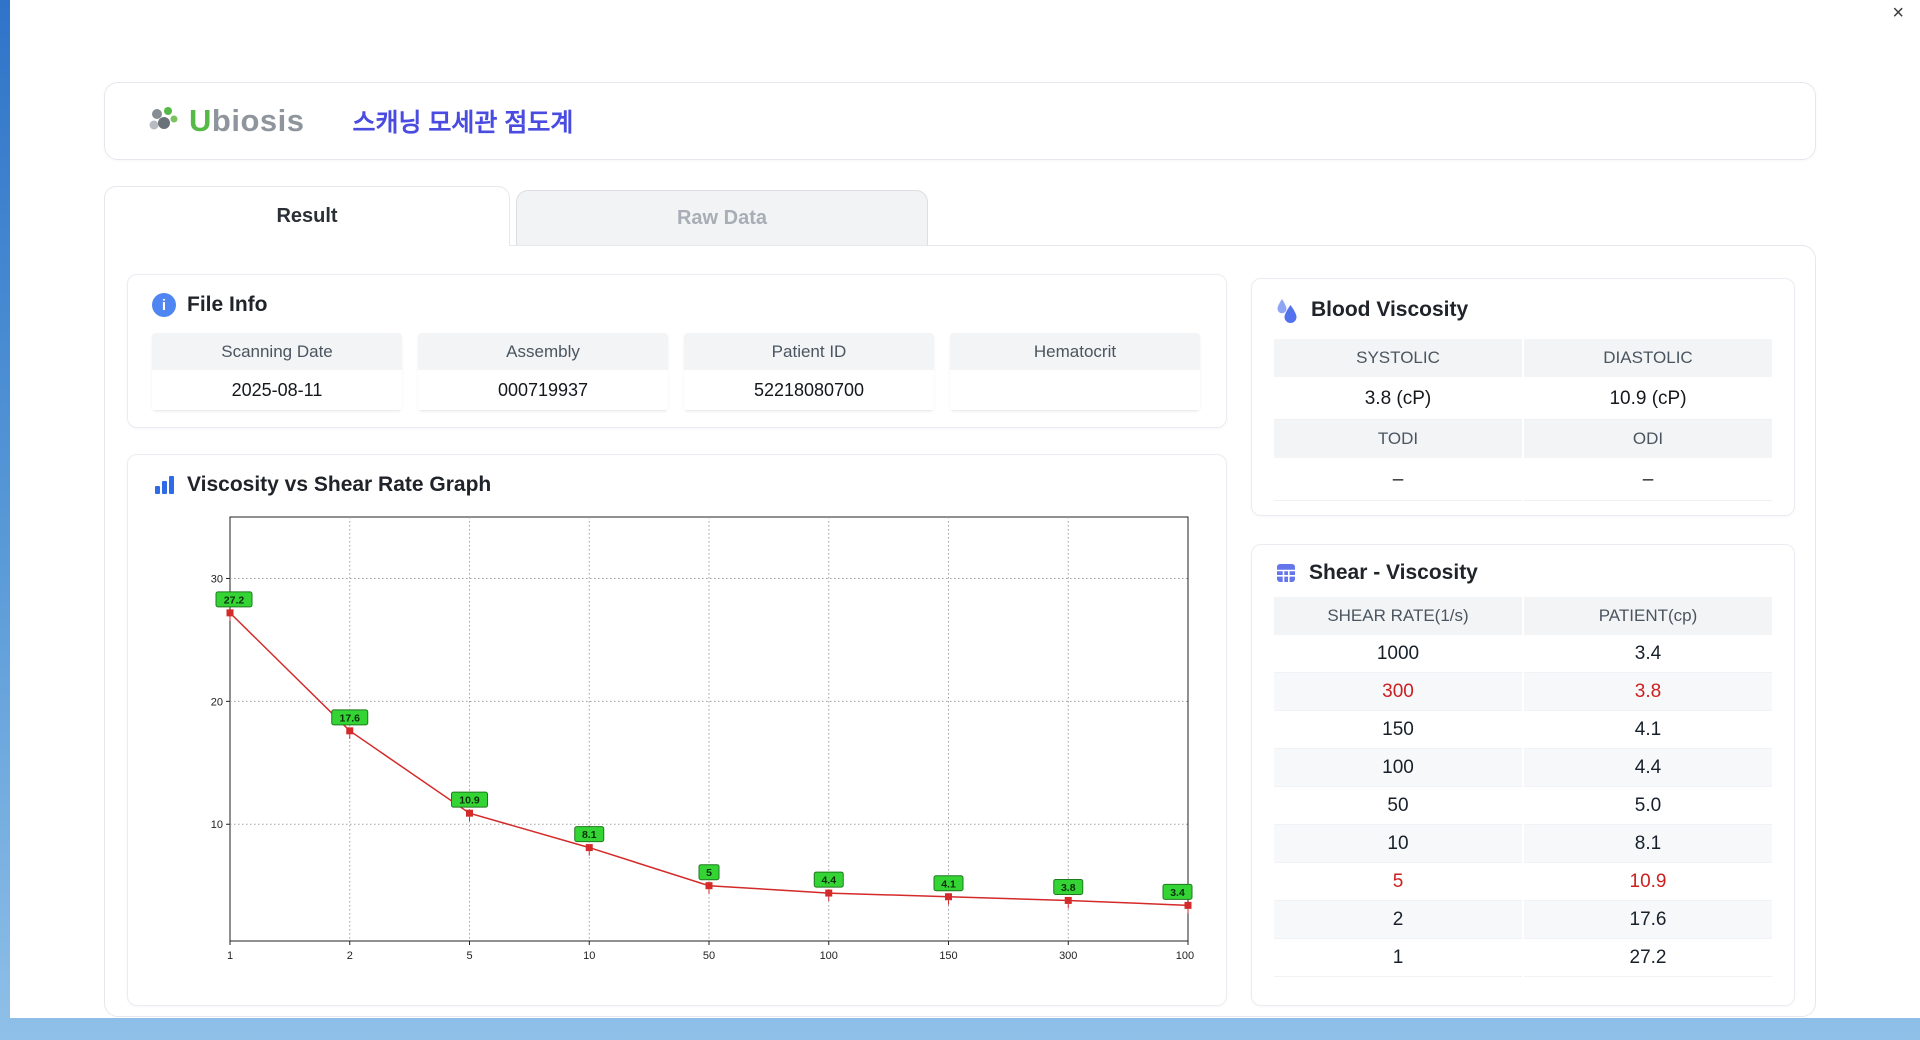  What do you see at coordinates (1393, 572) in the screenshot?
I see `shear-viscosity-title: Shear - Viscosity` at bounding box center [1393, 572].